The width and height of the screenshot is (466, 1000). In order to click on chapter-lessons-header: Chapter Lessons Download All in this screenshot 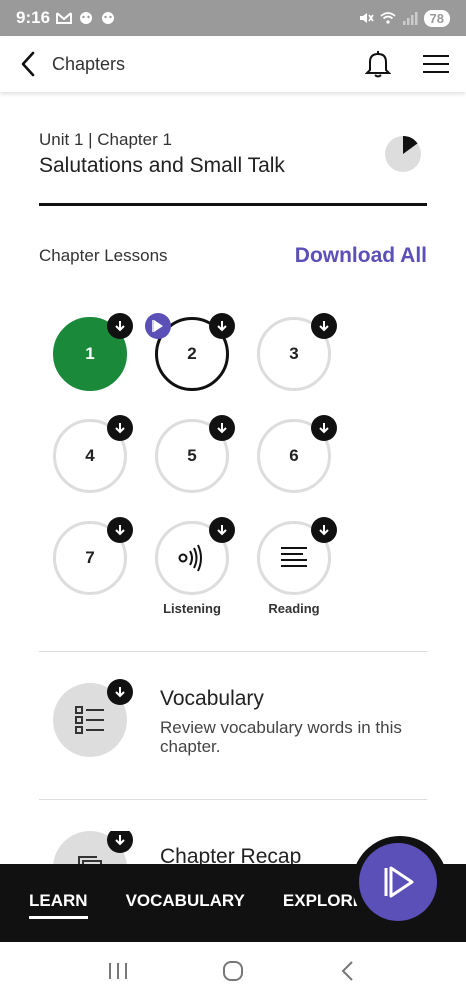, I will do `click(233, 256)`.